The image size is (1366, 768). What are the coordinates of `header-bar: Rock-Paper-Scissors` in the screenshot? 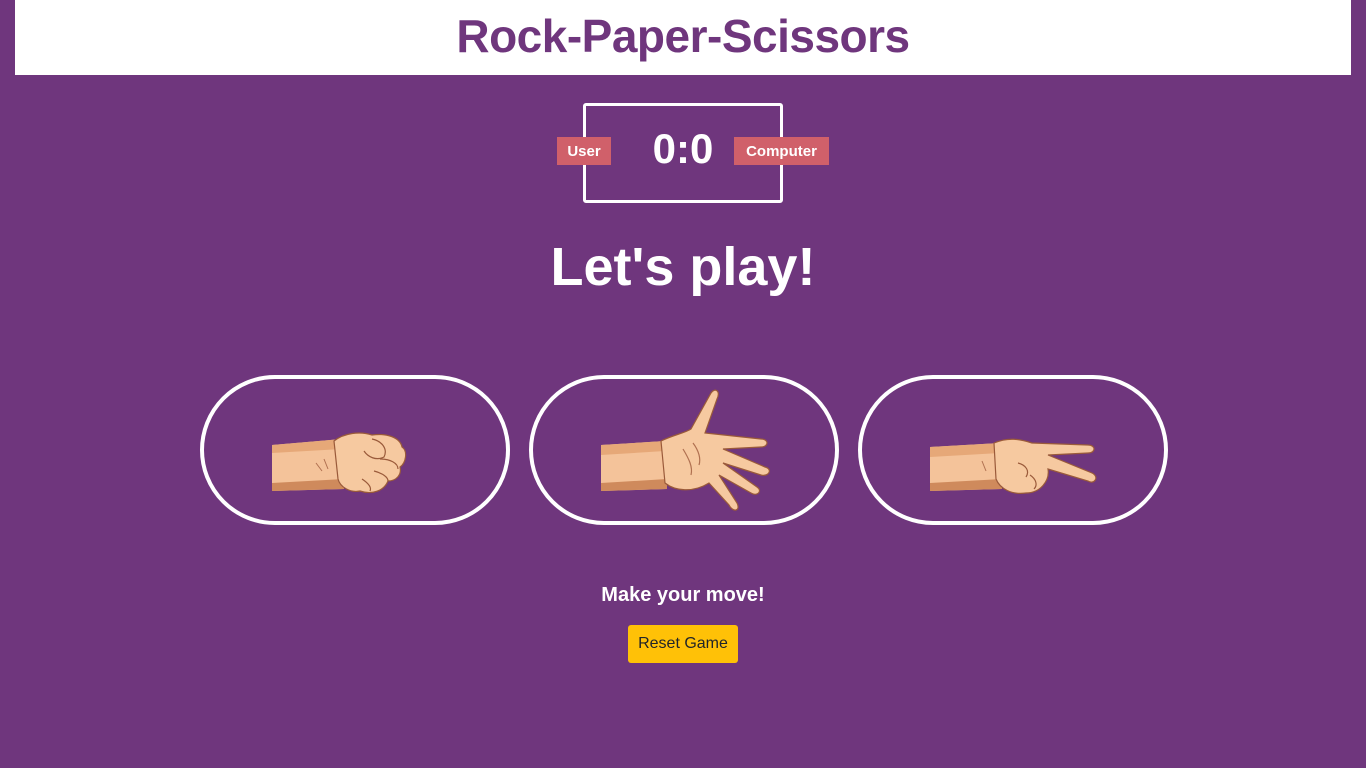 It's located at (683, 37).